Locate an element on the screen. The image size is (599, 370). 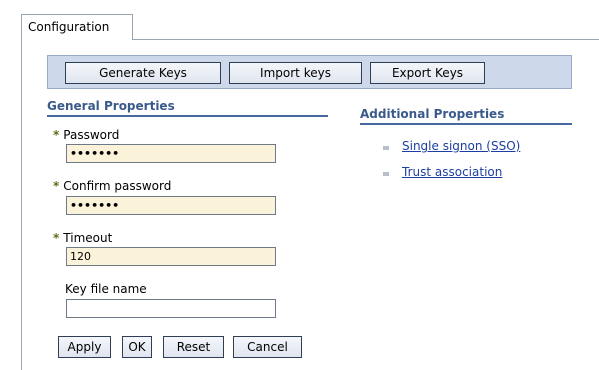
timeout-label-text: Timeout is located at coordinates (88, 238).